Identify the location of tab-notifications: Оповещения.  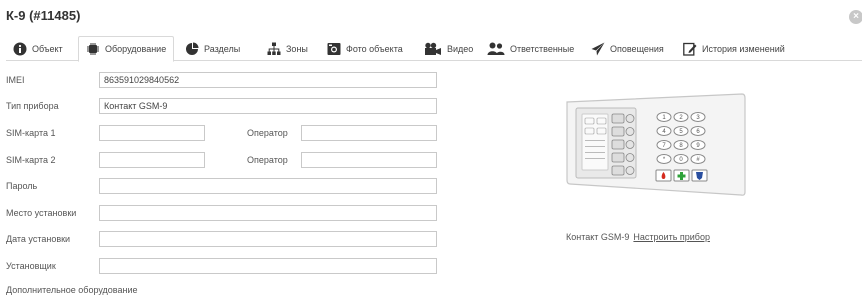
(627, 48).